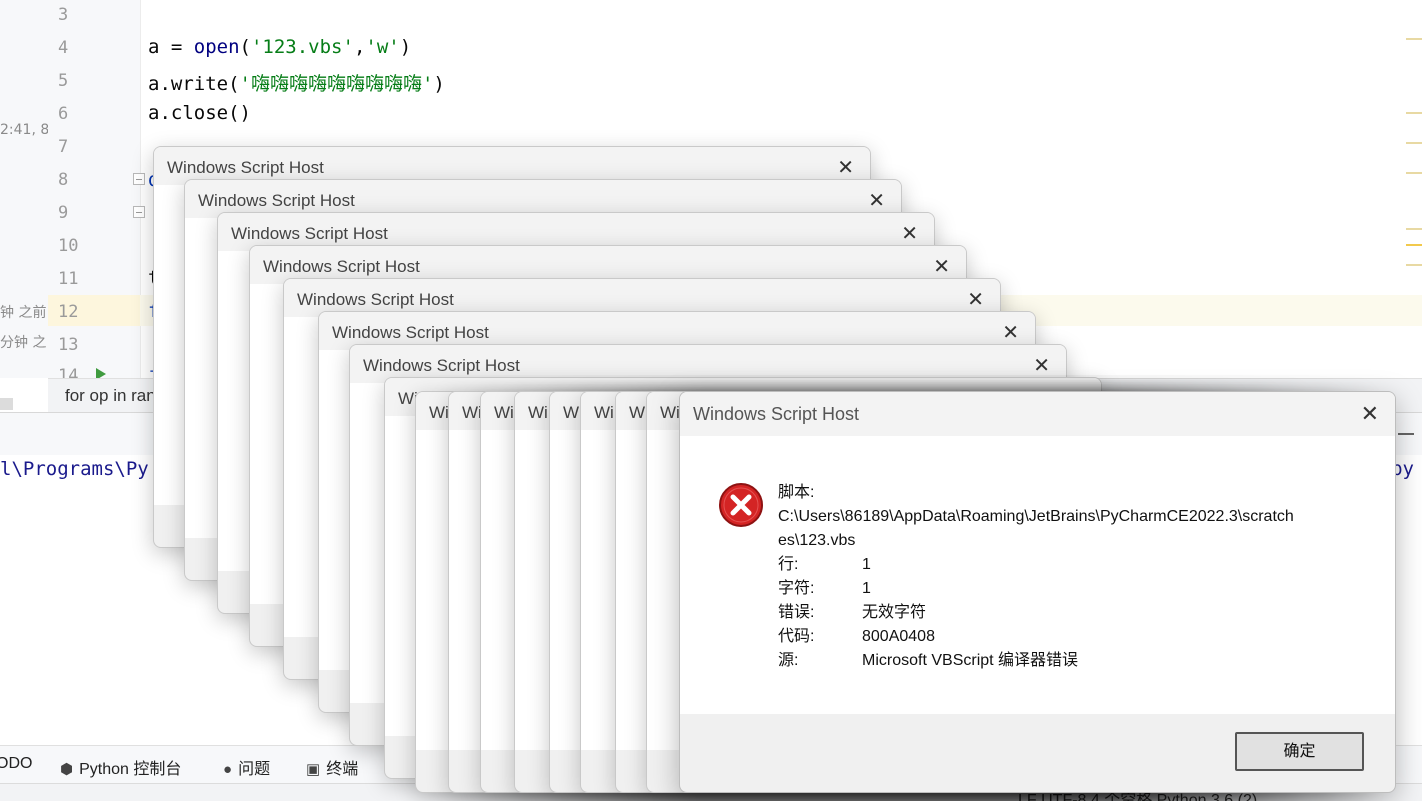 The image size is (1422, 801). I want to click on line-number: 12, so click(68, 312).